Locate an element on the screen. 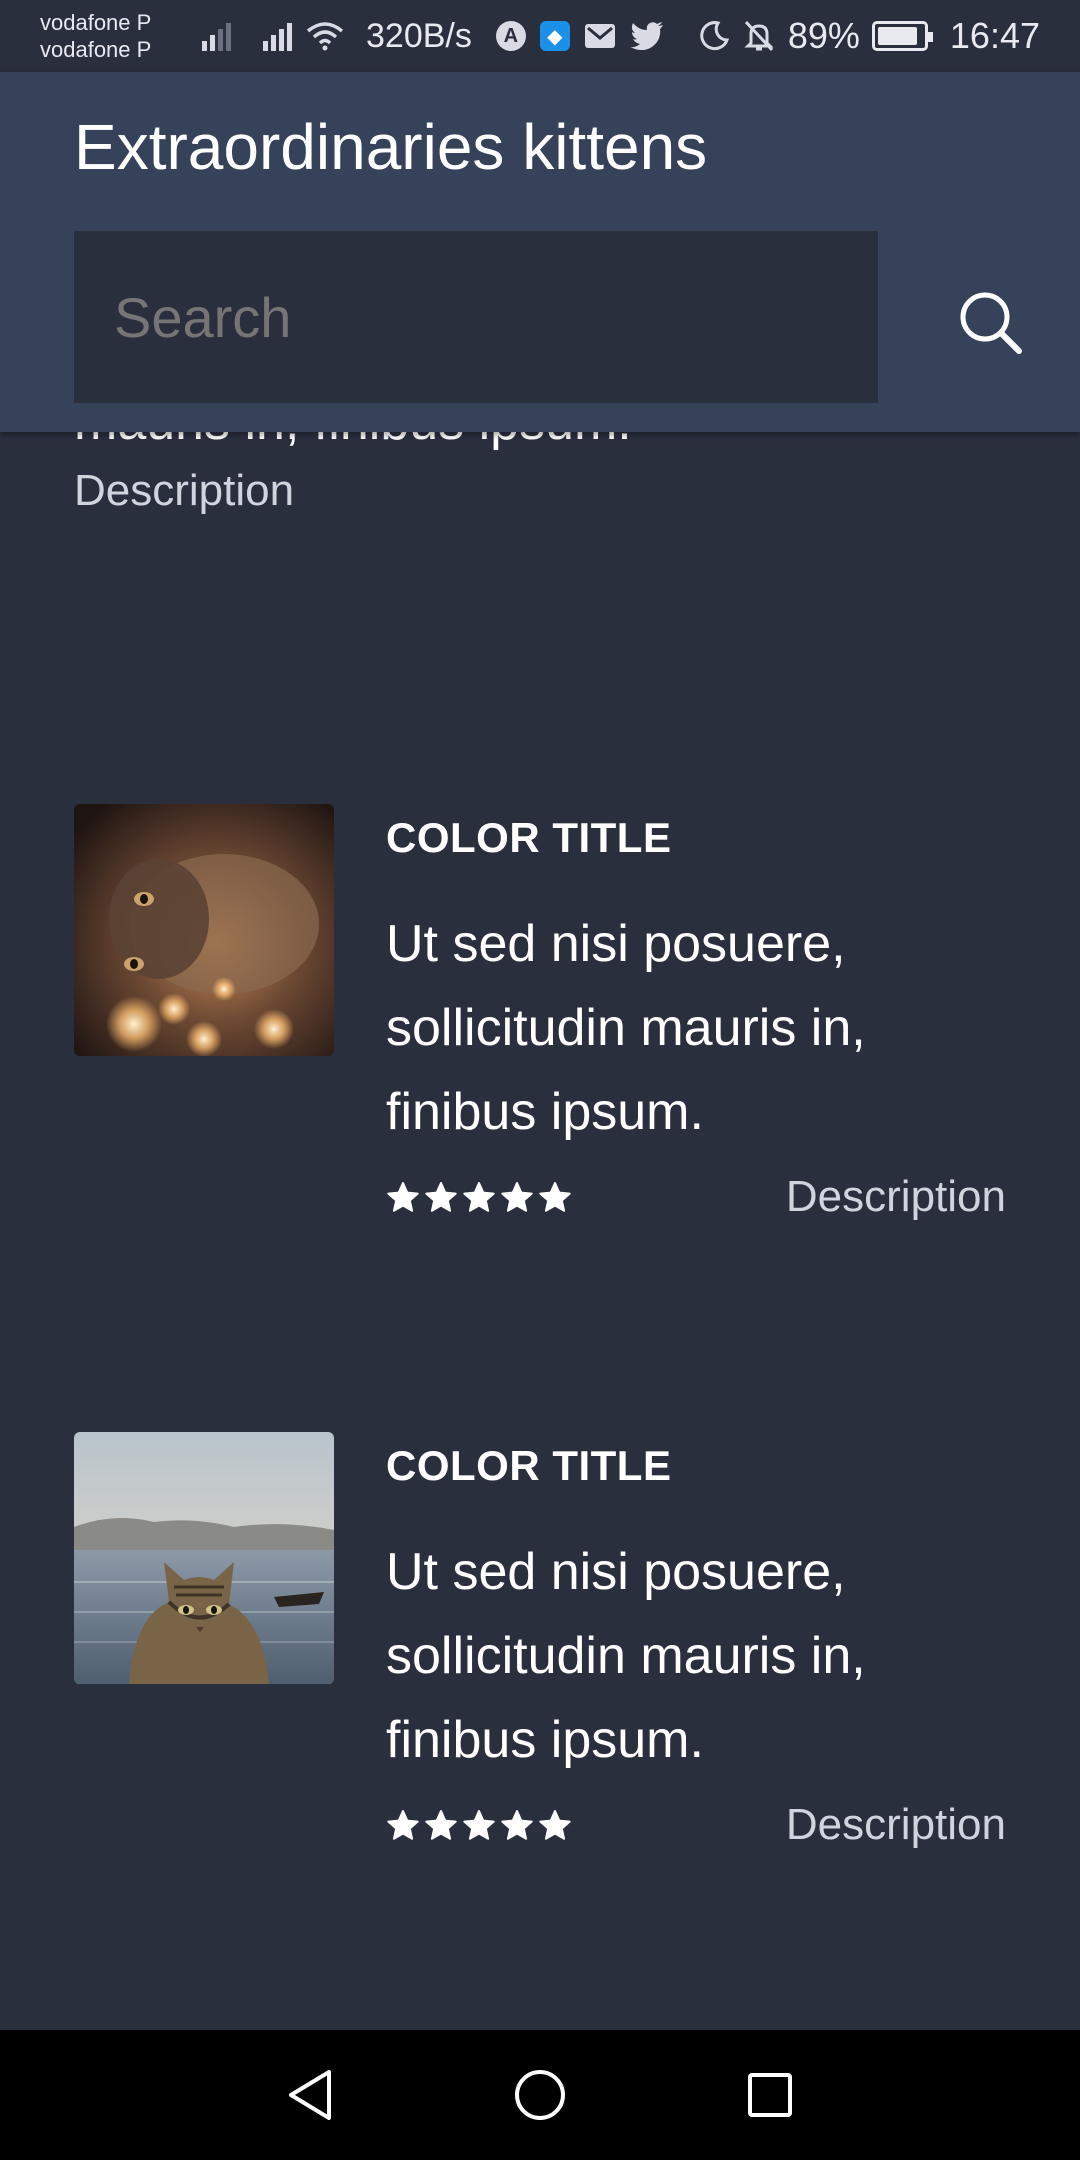  home-button is located at coordinates (540, 2095).